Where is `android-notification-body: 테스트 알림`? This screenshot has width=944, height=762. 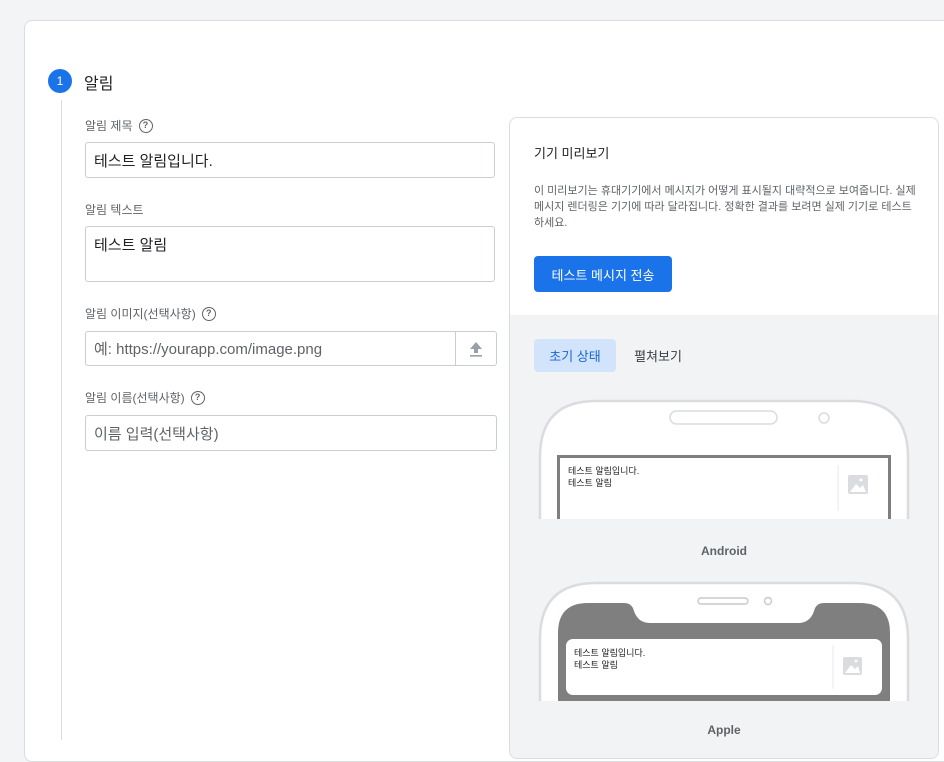 android-notification-body: 테스트 알림 is located at coordinates (590, 483).